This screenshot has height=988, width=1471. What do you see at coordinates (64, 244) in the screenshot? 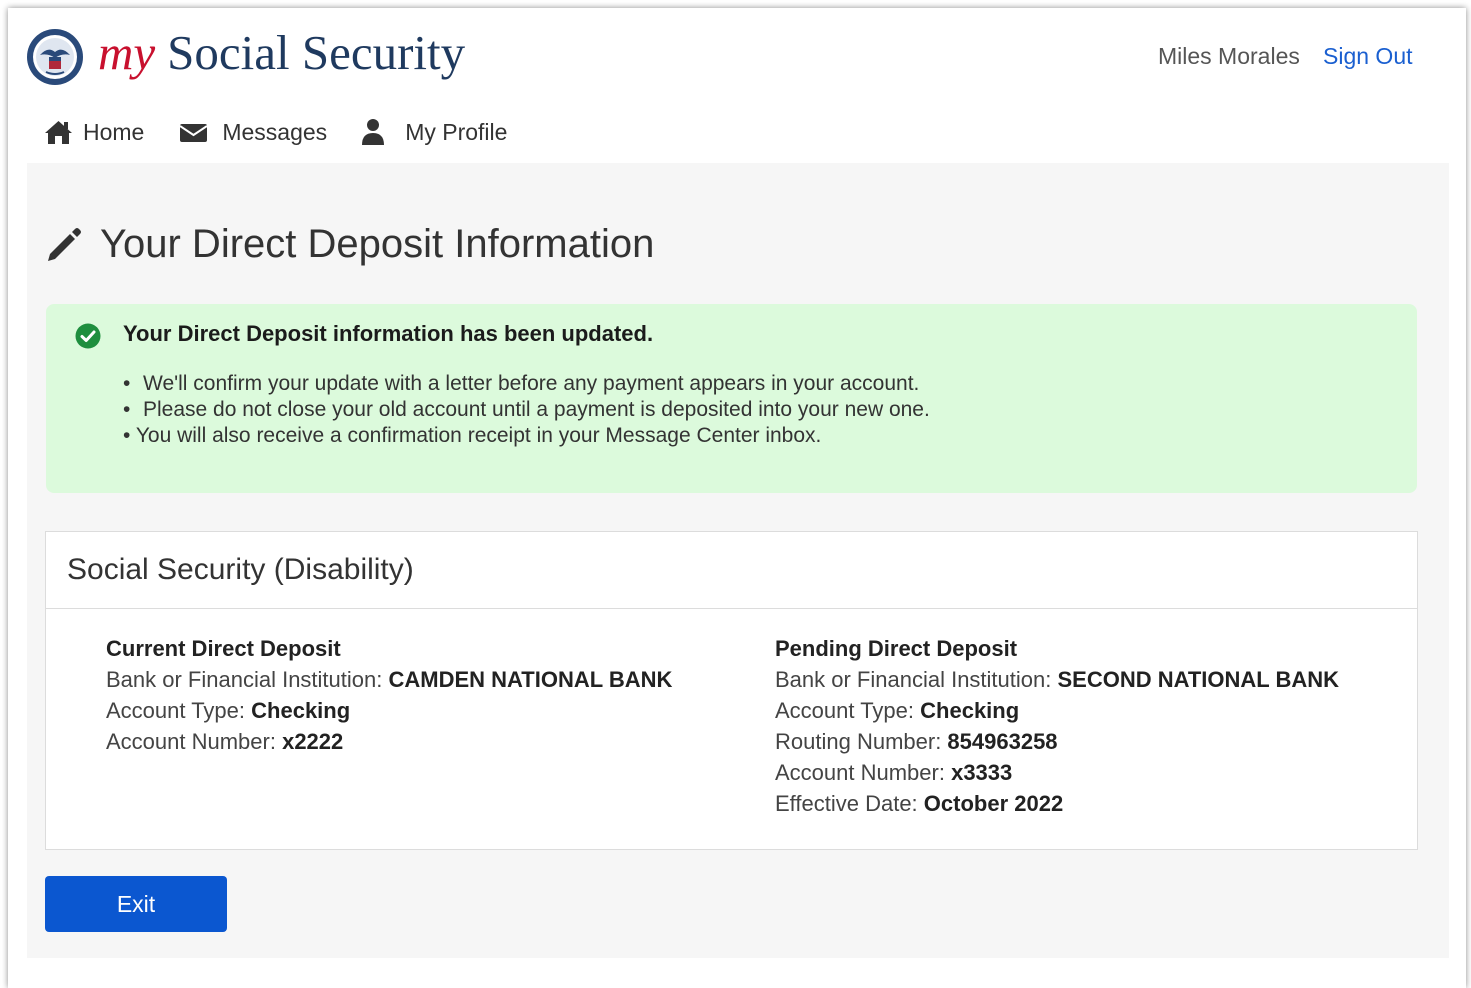
I see `pencil-icon` at bounding box center [64, 244].